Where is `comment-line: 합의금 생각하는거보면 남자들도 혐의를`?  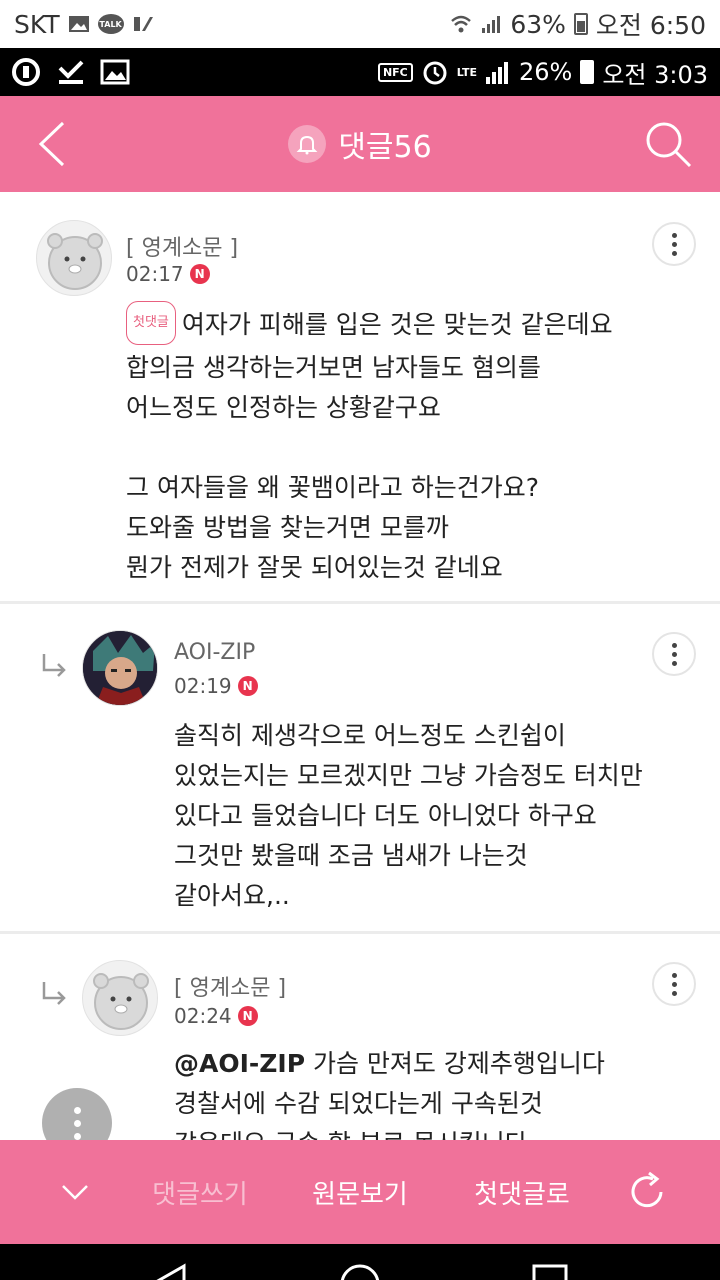 comment-line: 합의금 생각하는거보면 남자들도 혐의를 is located at coordinates (333, 367).